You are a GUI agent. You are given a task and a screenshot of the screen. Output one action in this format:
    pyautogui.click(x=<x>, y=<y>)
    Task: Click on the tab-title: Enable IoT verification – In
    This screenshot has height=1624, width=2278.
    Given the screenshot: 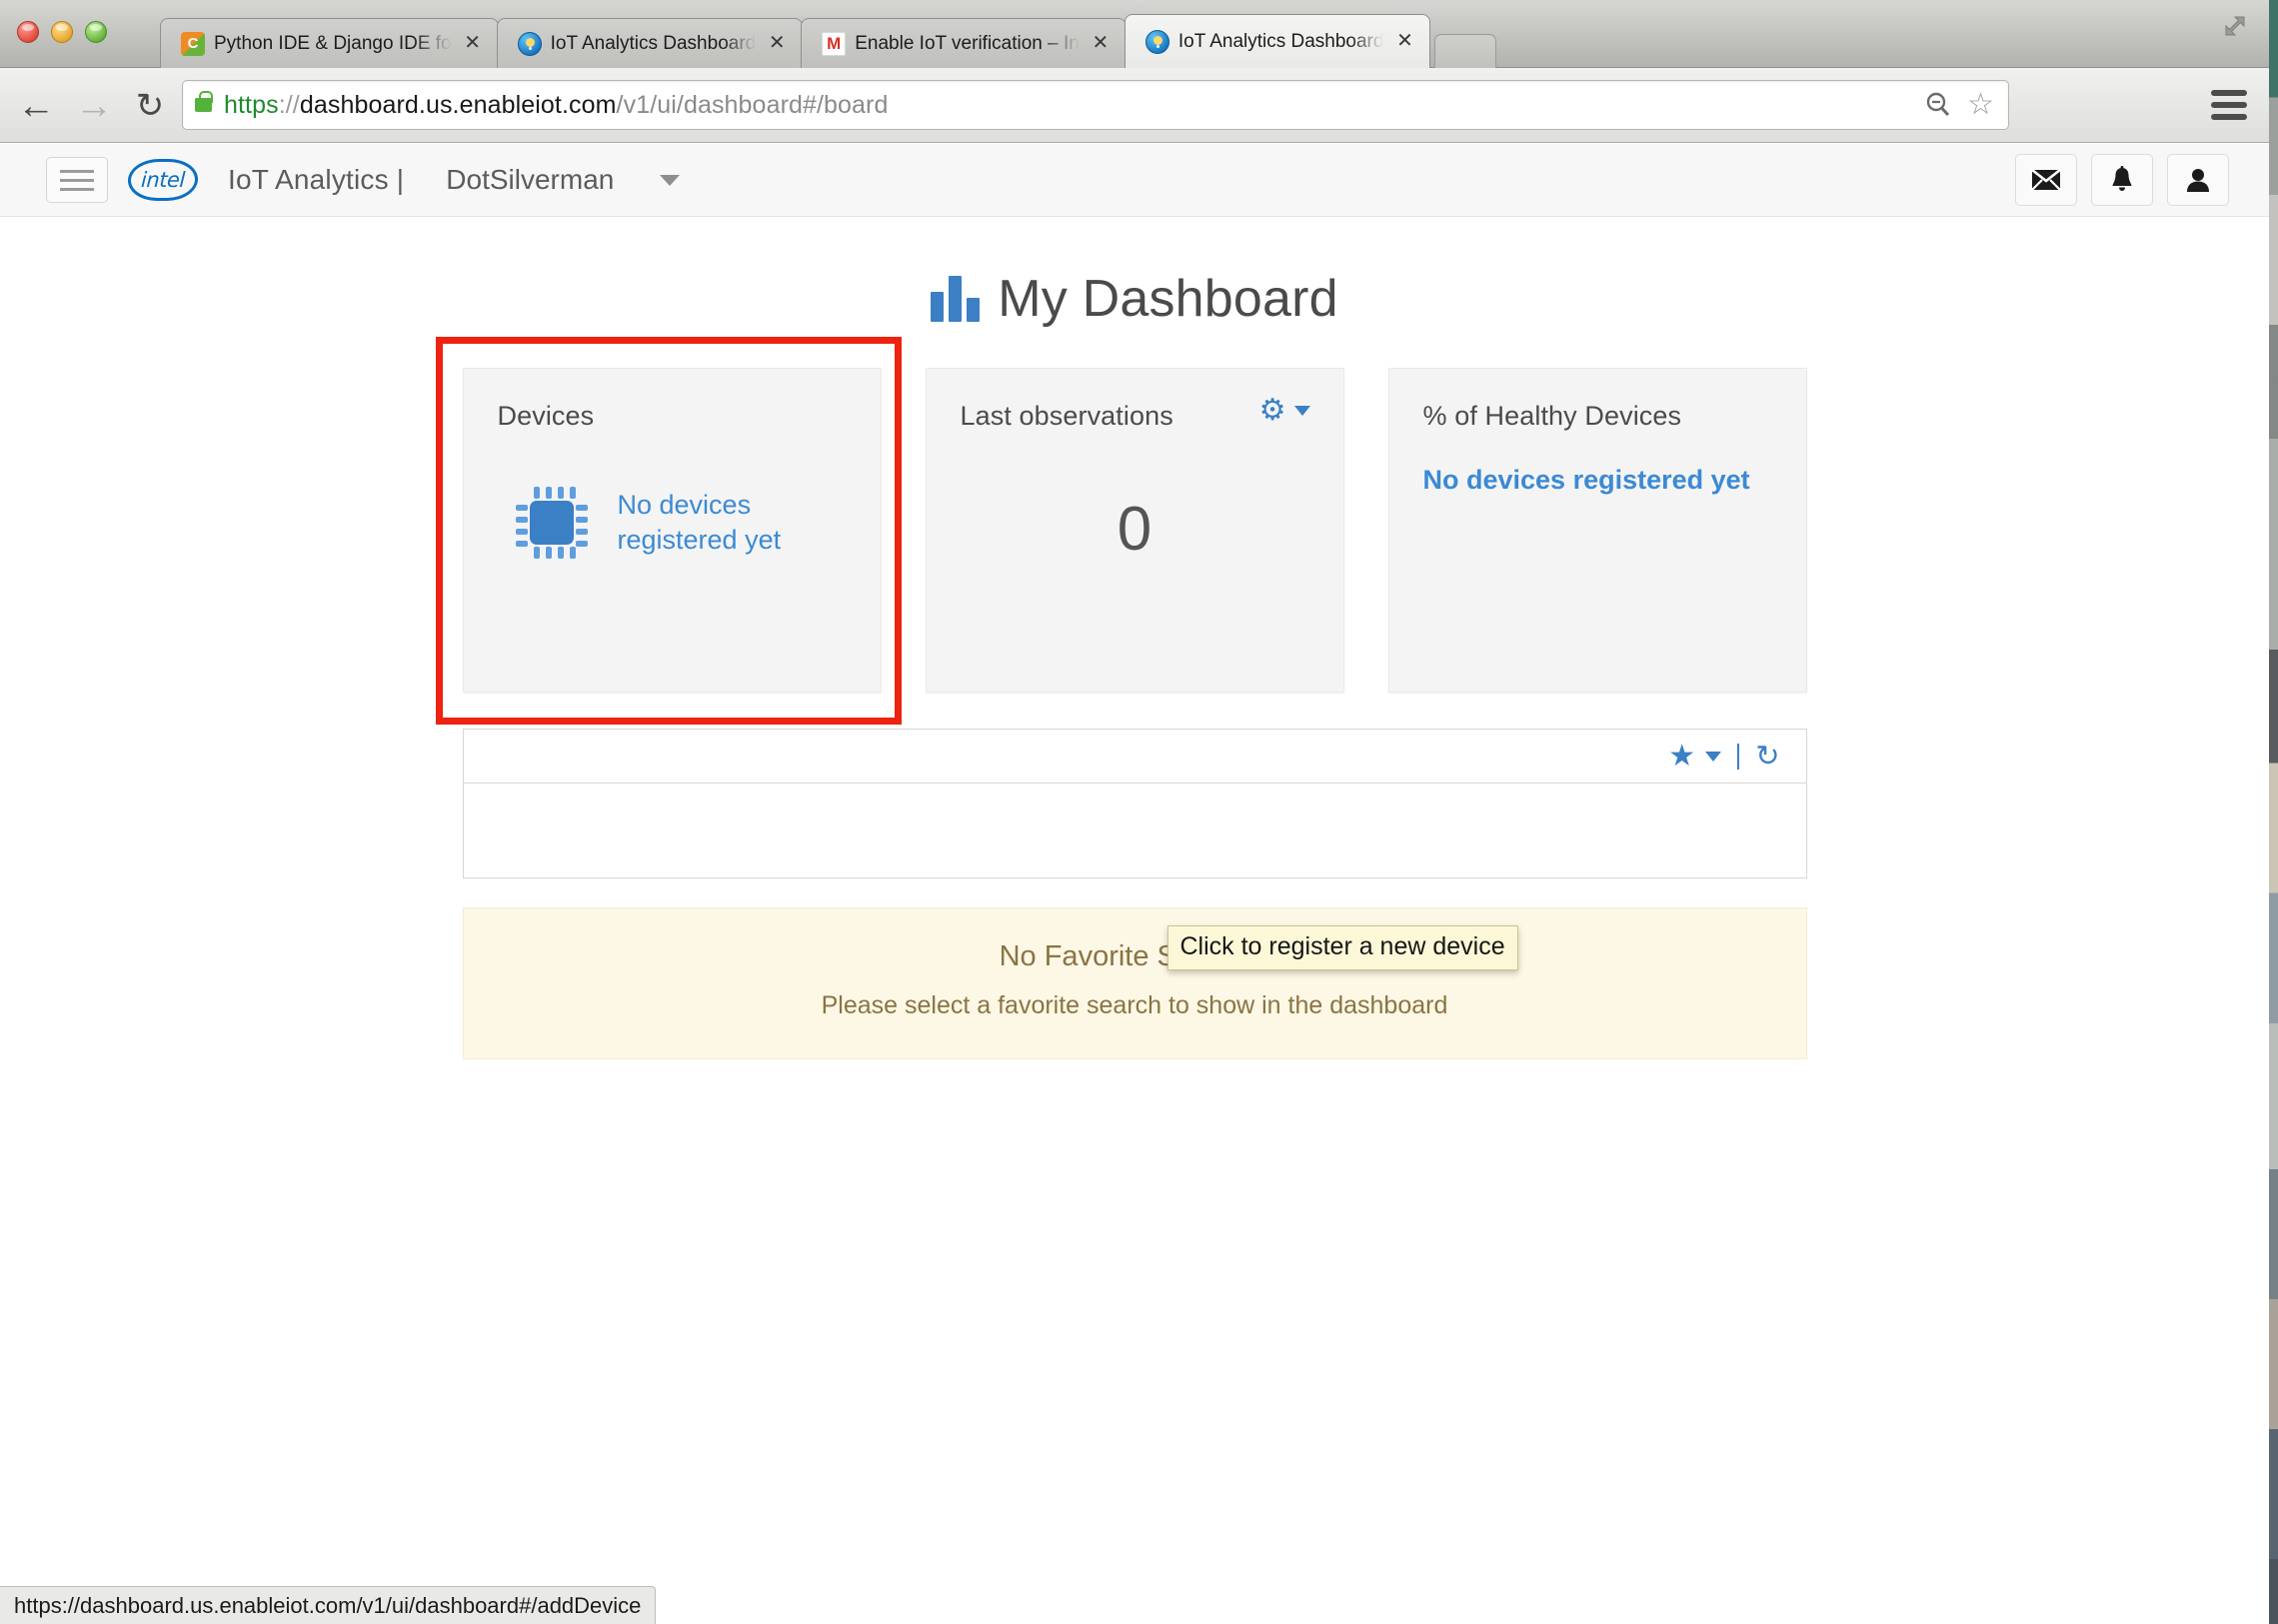 What is the action you would take?
    pyautogui.click(x=967, y=43)
    